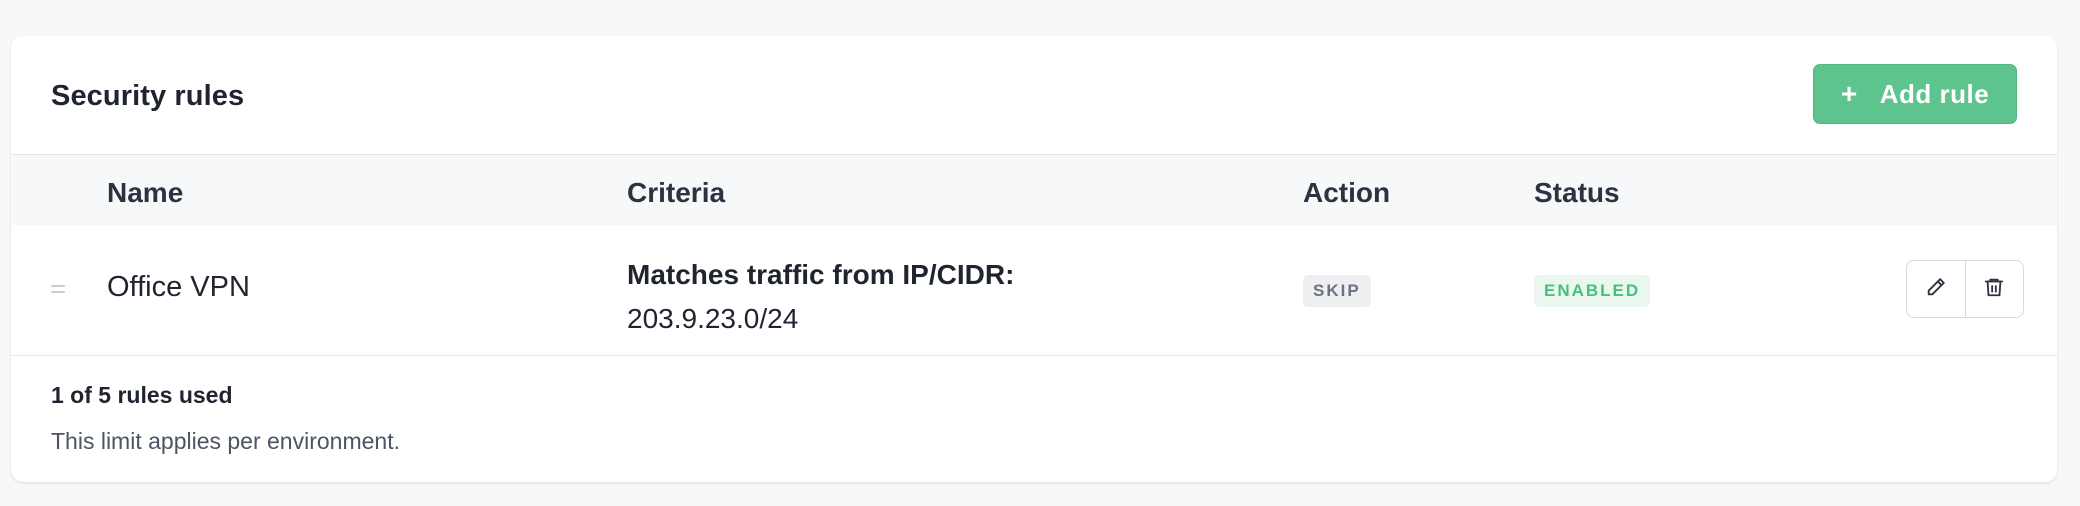  Describe the element at coordinates (178, 287) in the screenshot. I see `rule-name: Office VPN` at that location.